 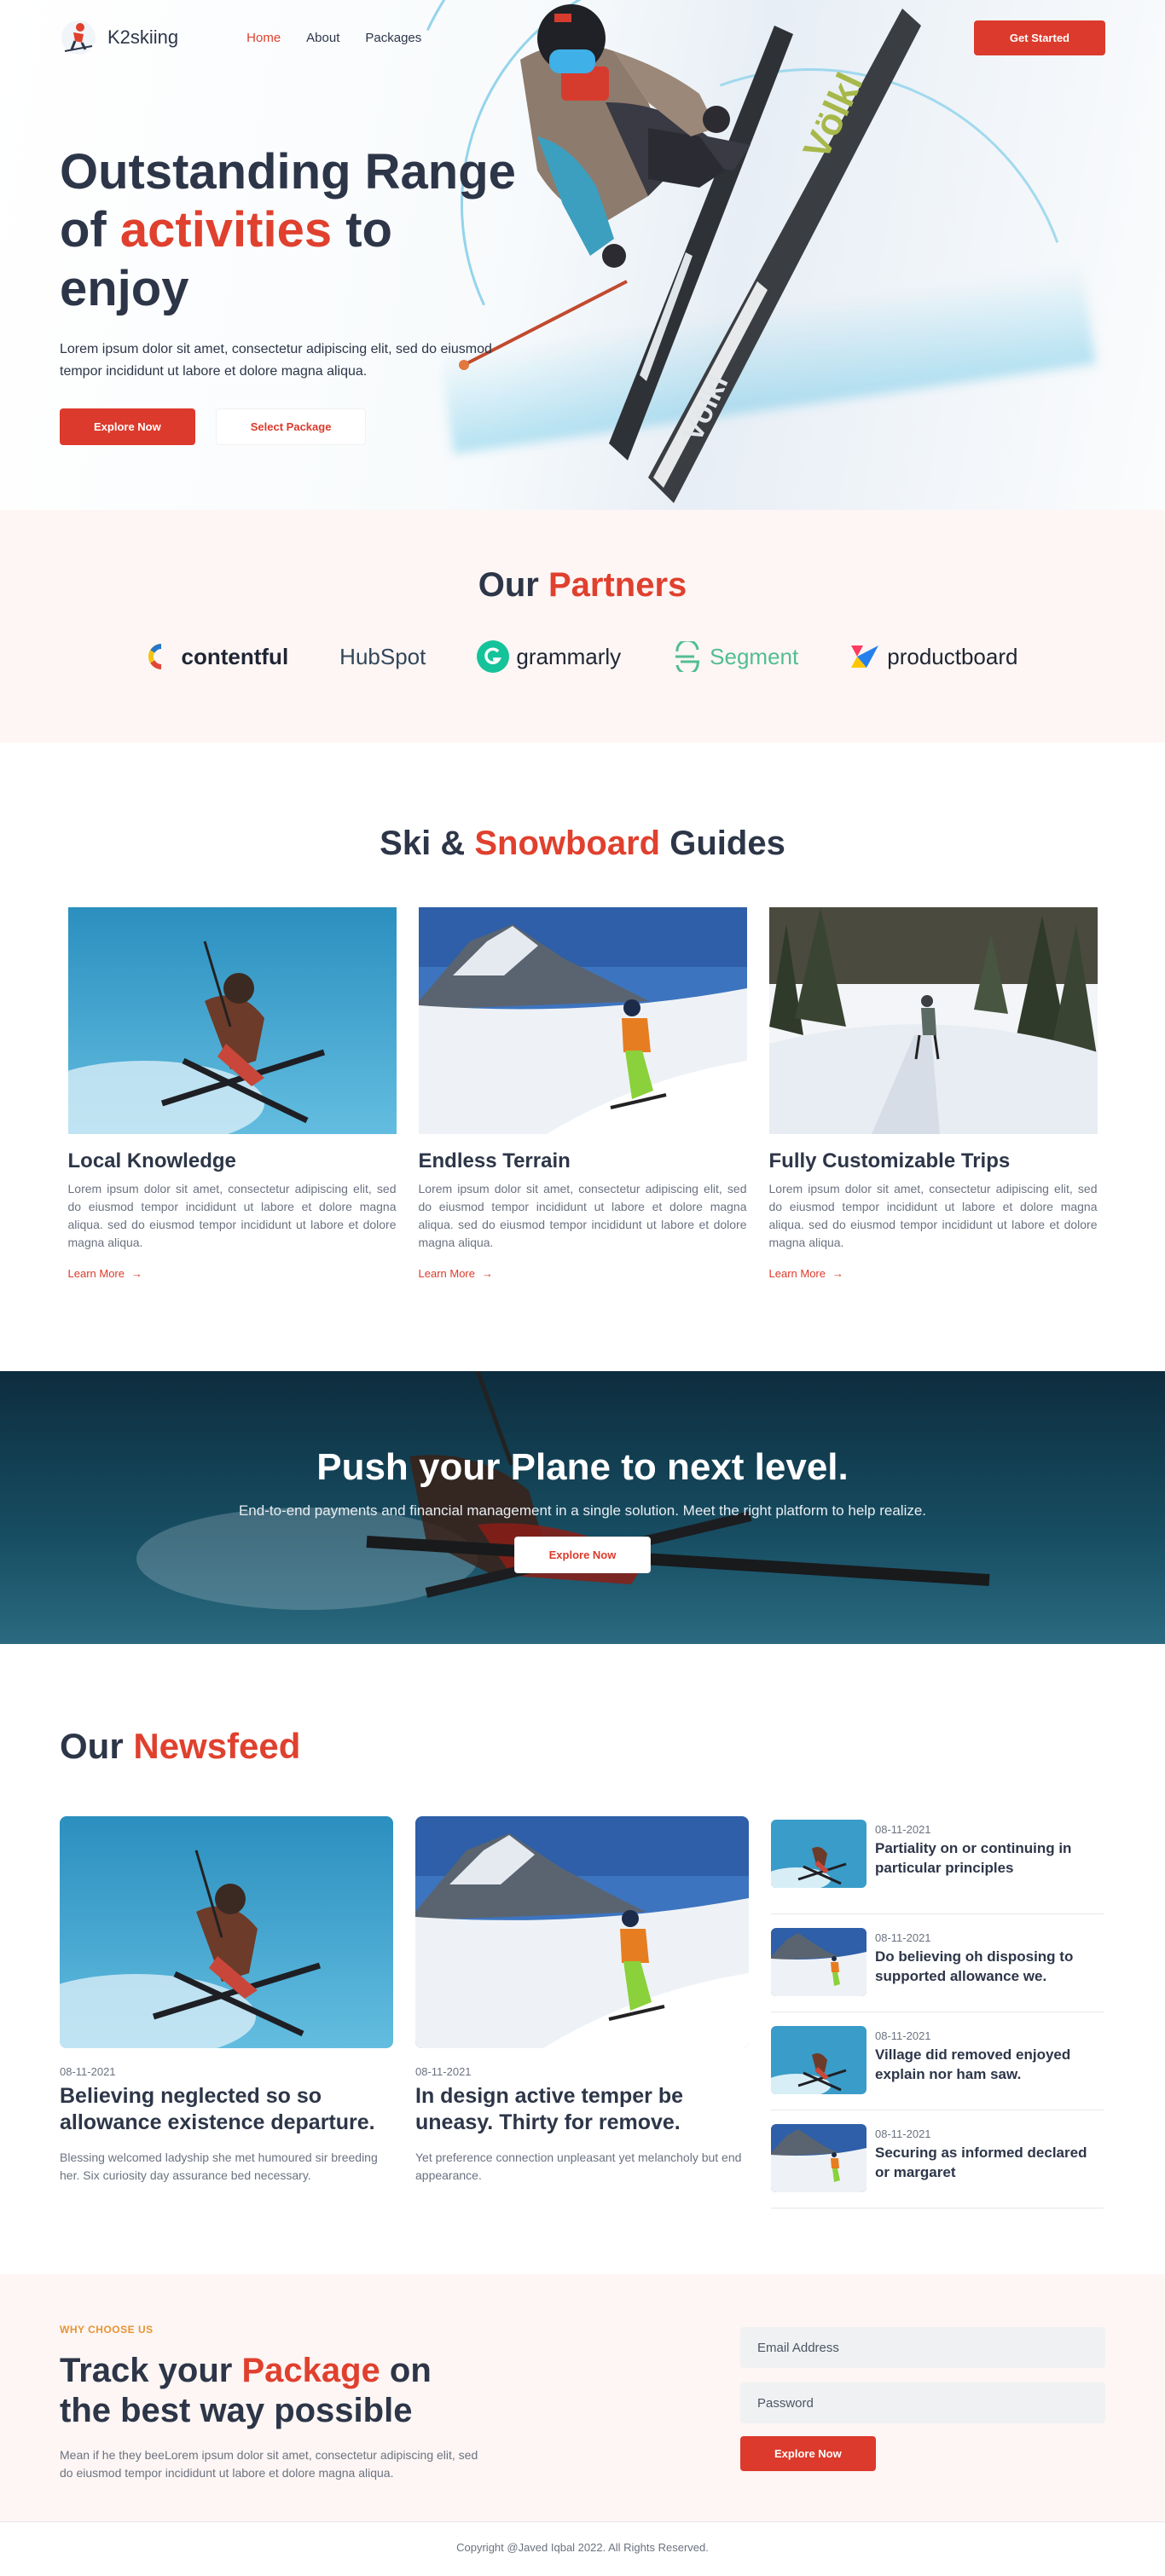 I want to click on partner-name: contentful, so click(x=235, y=656).